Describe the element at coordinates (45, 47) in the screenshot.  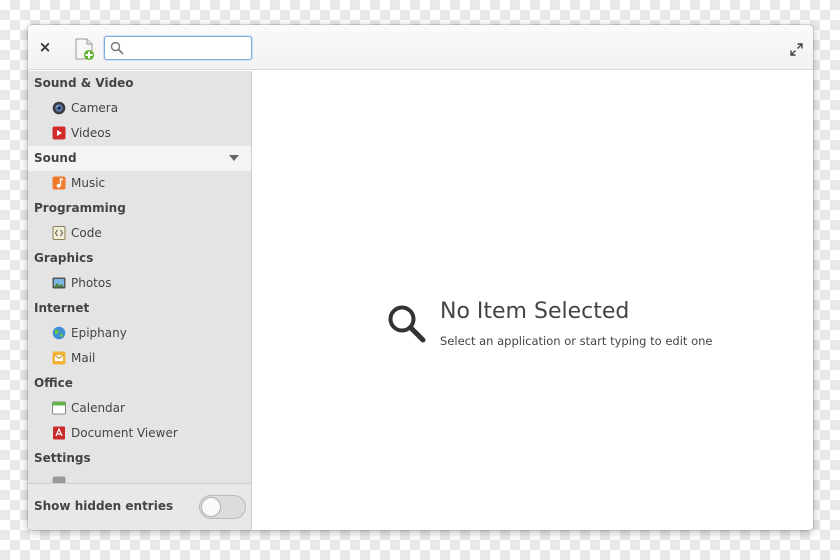
I see `close-button: ×` at that location.